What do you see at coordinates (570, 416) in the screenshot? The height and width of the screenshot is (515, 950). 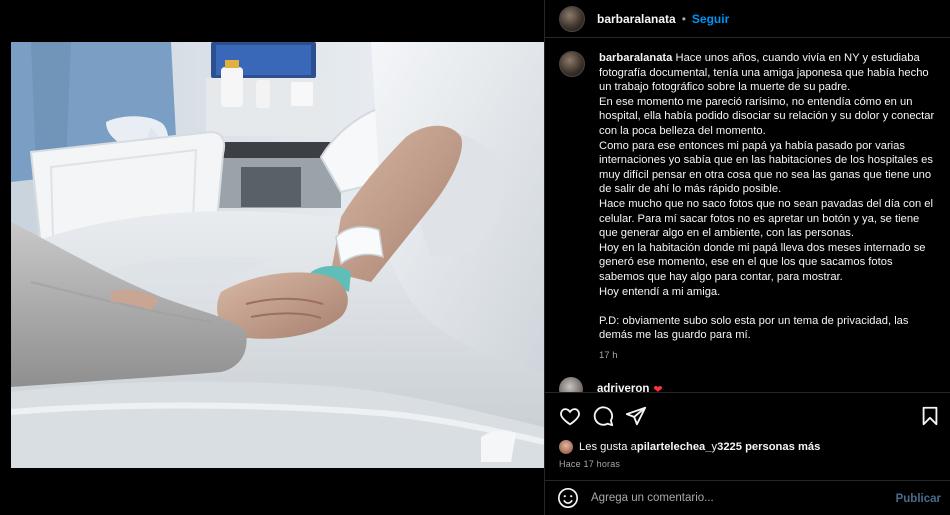 I see `heart-icon` at bounding box center [570, 416].